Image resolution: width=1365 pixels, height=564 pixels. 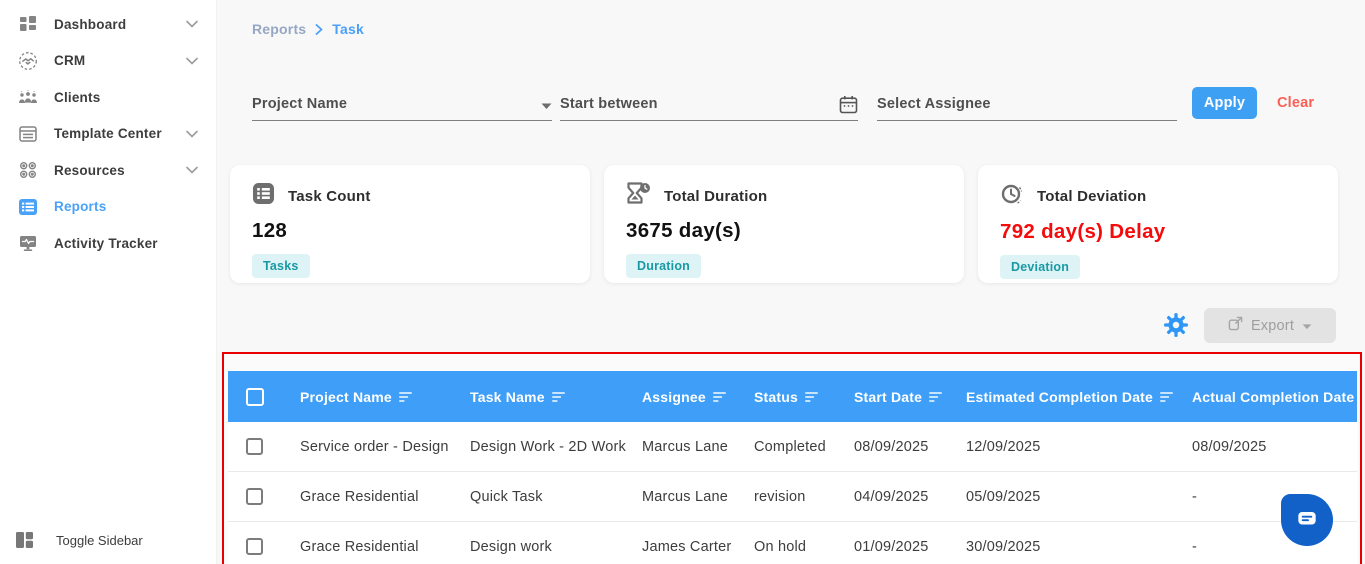 I want to click on select-all-checkbox, so click(x=255, y=396).